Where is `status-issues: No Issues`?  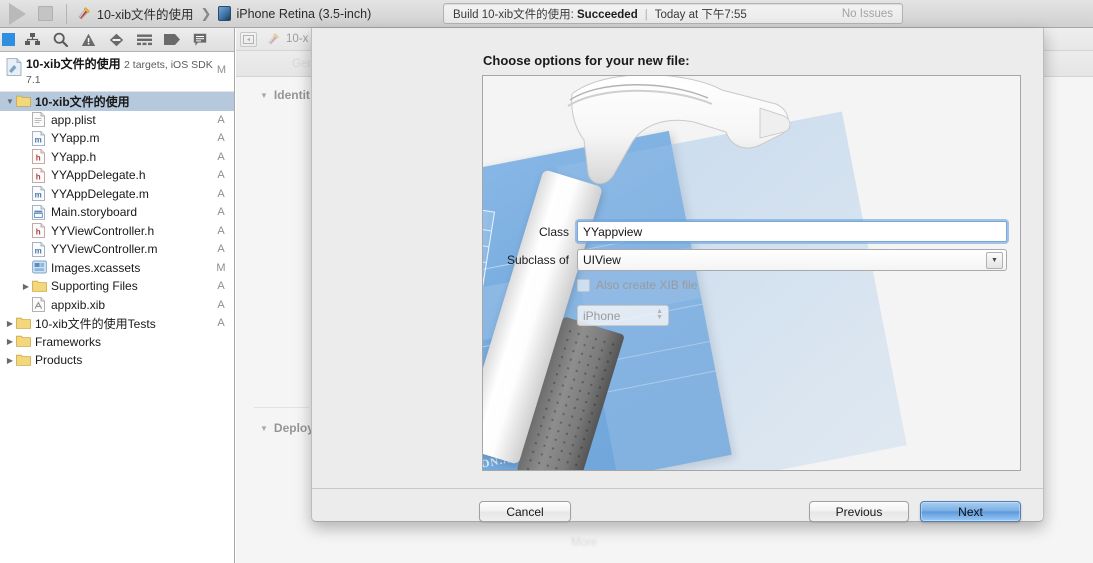 status-issues: No Issues is located at coordinates (867, 13).